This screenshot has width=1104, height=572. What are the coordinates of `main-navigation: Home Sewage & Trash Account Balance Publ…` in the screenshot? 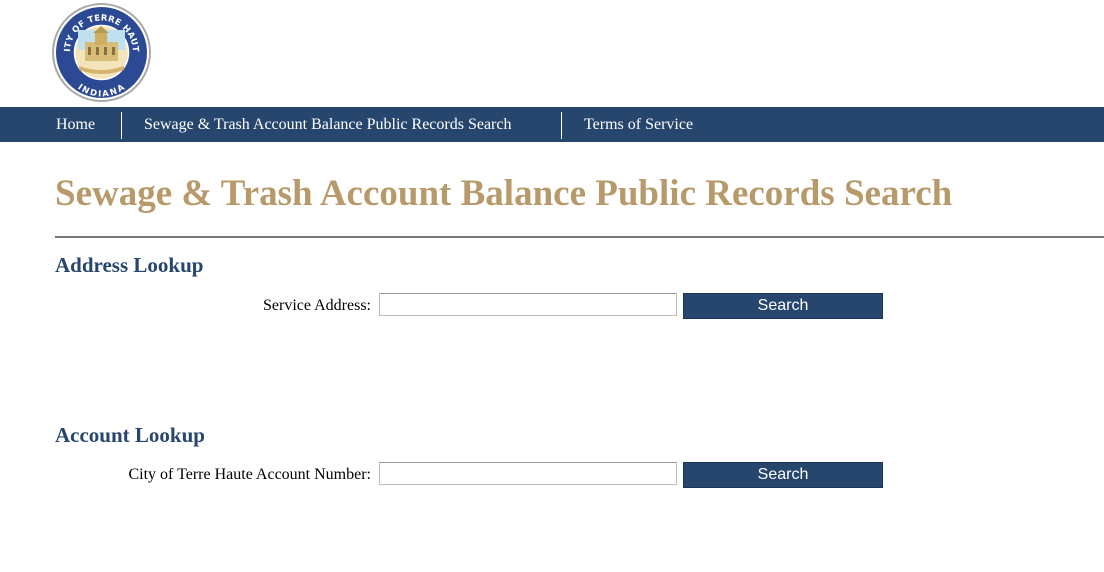 It's located at (552, 124).